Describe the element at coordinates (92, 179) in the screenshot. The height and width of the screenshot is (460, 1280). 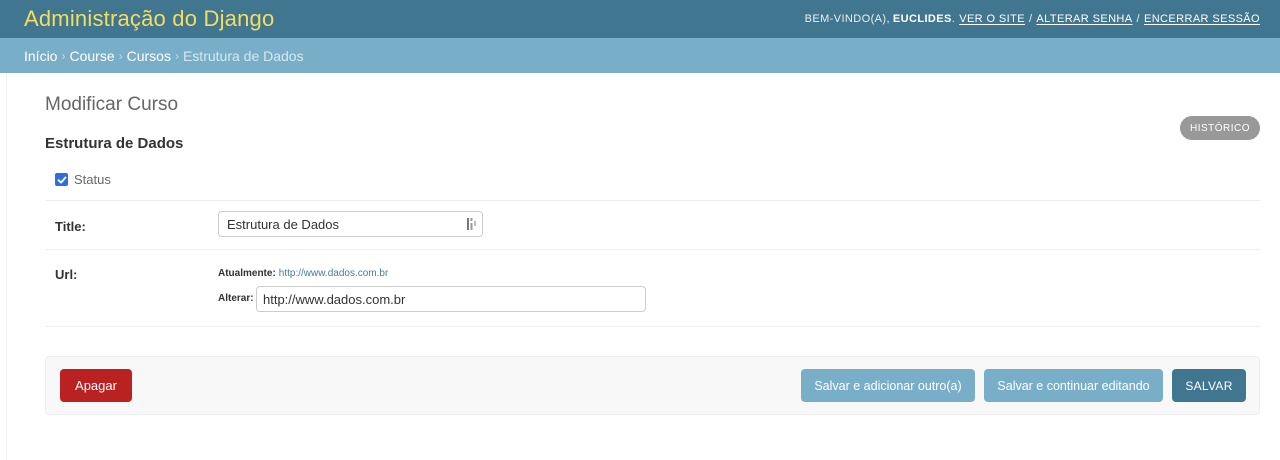
I see `status-label: Status` at that location.